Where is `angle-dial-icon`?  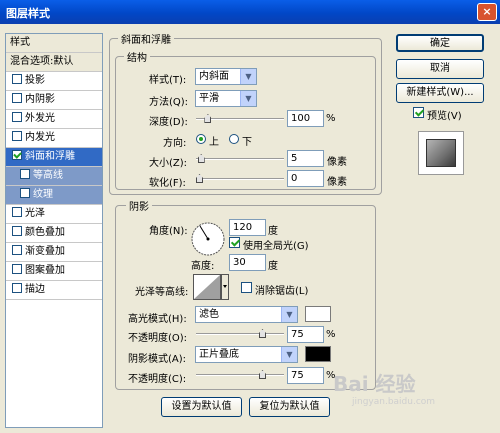
angle-dial-icon is located at coordinates (208, 239).